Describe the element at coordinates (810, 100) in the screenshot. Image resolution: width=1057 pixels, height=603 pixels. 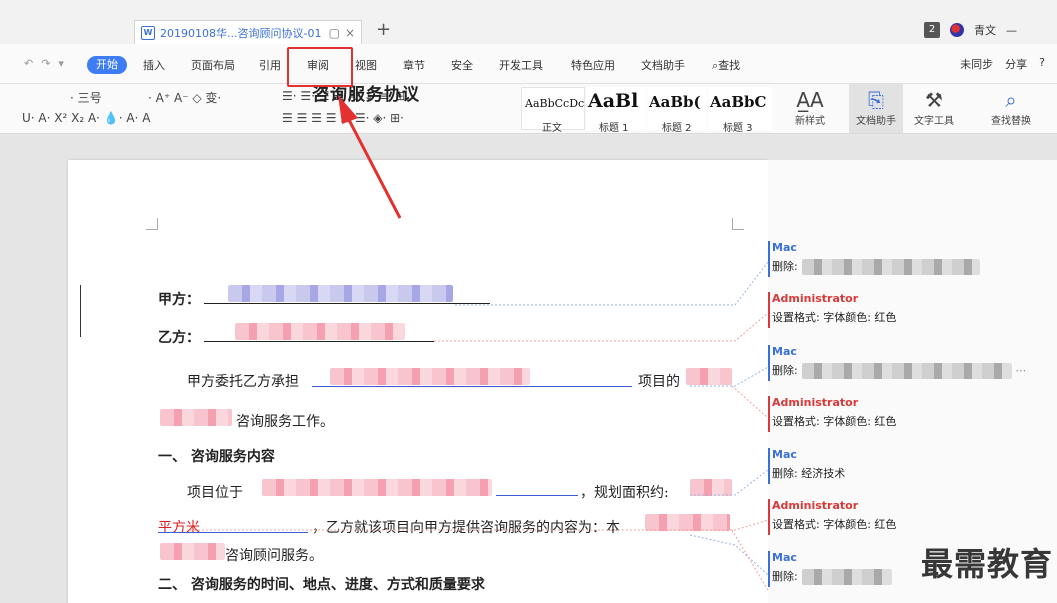
I see `new-style-icon: A̲A` at that location.